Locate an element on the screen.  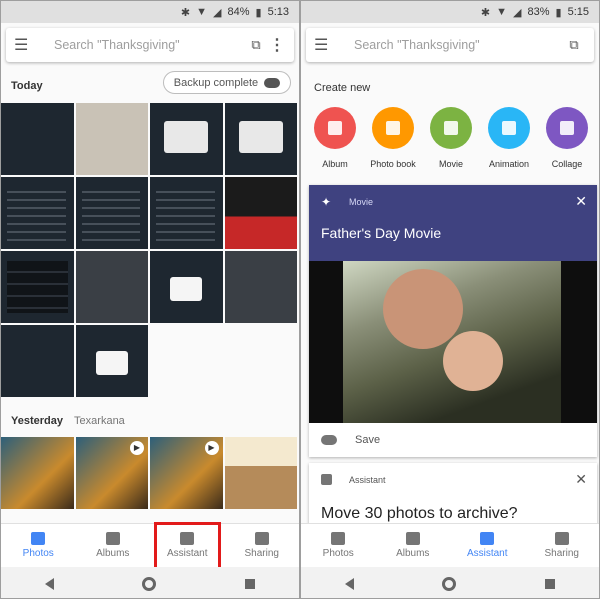
create-movie-button: Movie is located at coordinates (451, 138).